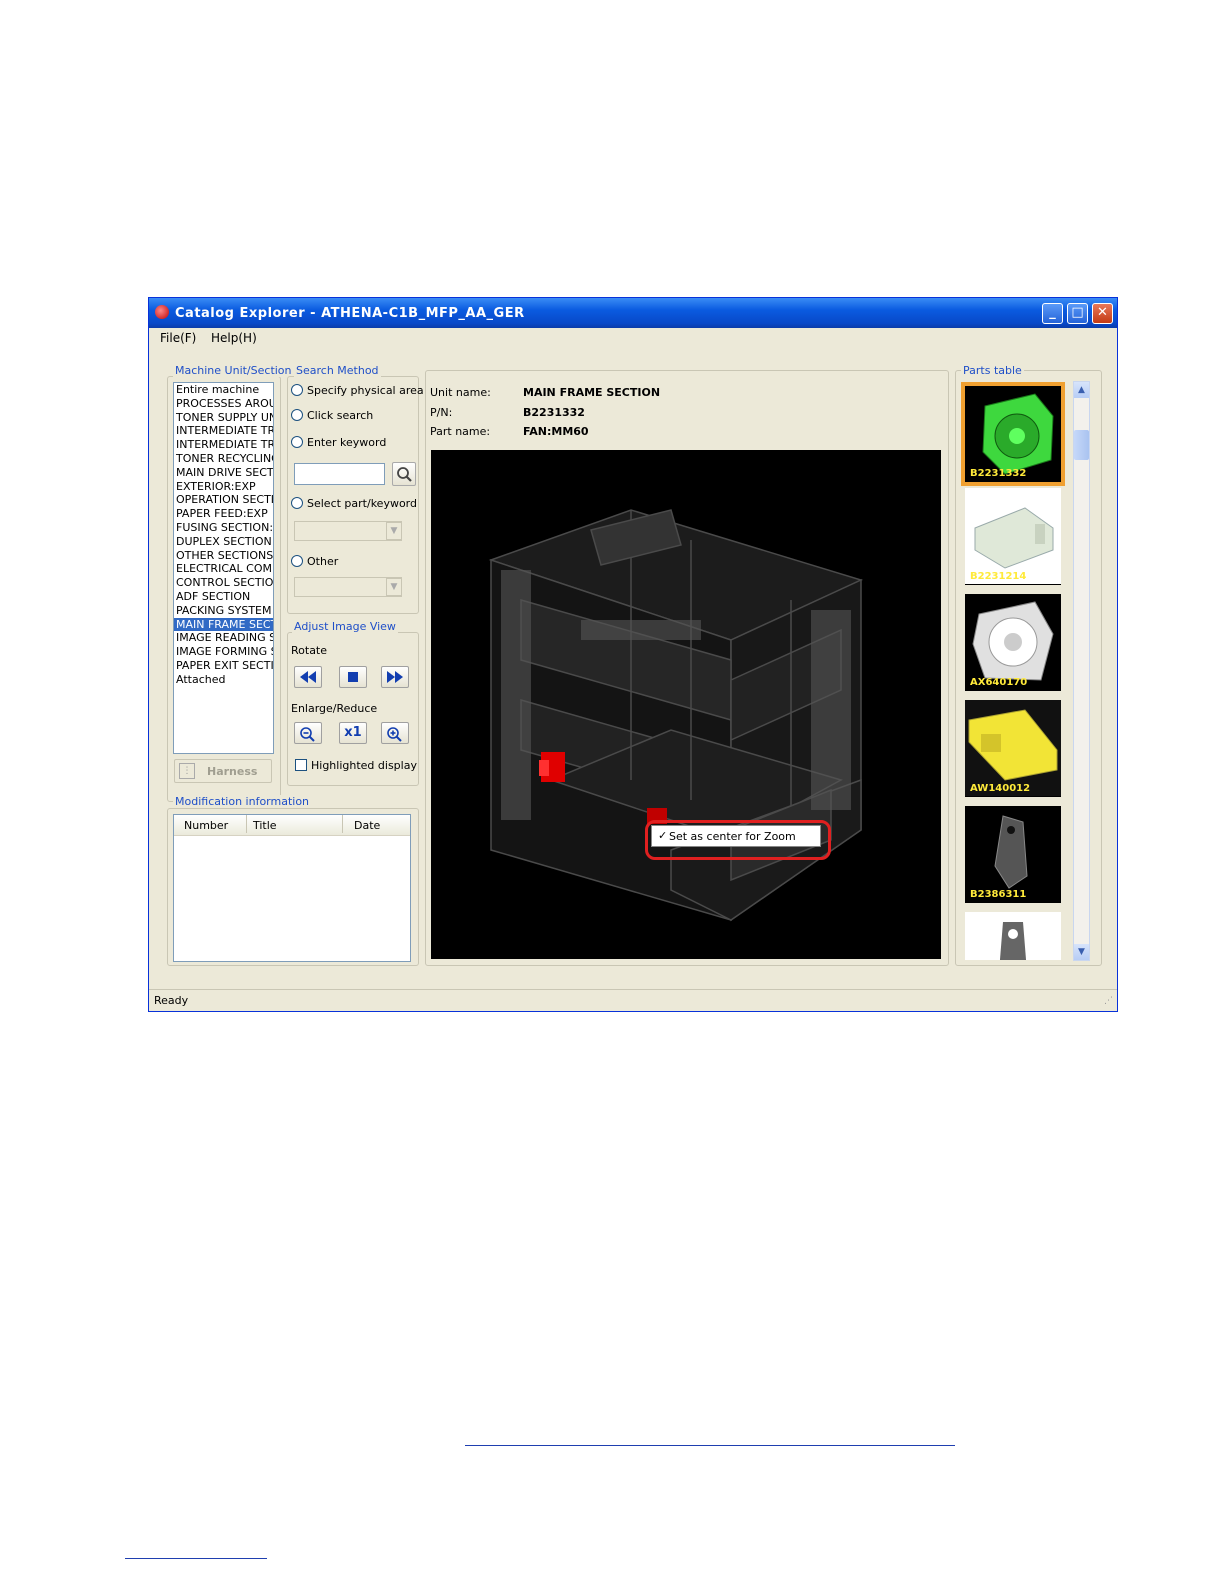  Describe the element at coordinates (292, 825) in the screenshot. I see `modification-header: Number Title Date` at that location.